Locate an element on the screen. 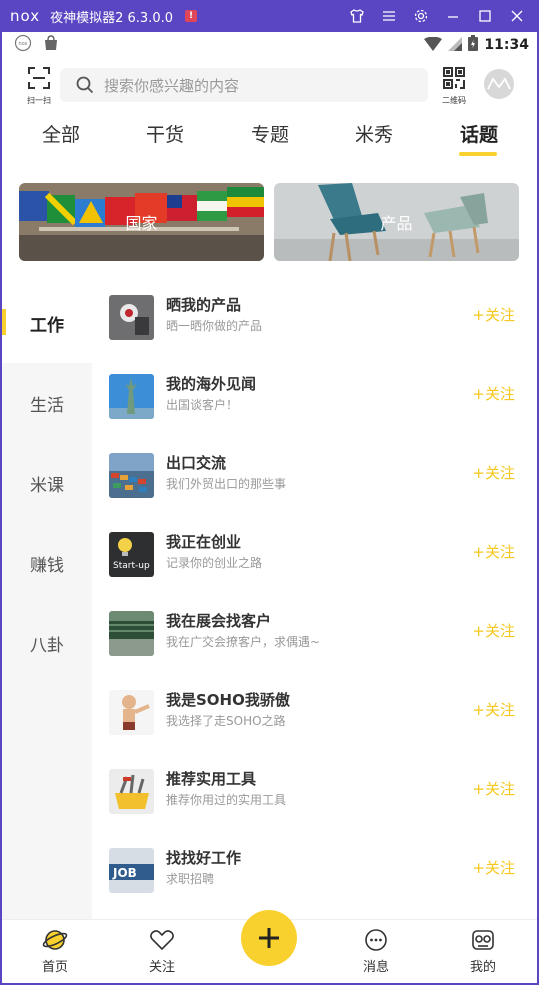  svg-text: JOB is located at coordinates (124, 873).